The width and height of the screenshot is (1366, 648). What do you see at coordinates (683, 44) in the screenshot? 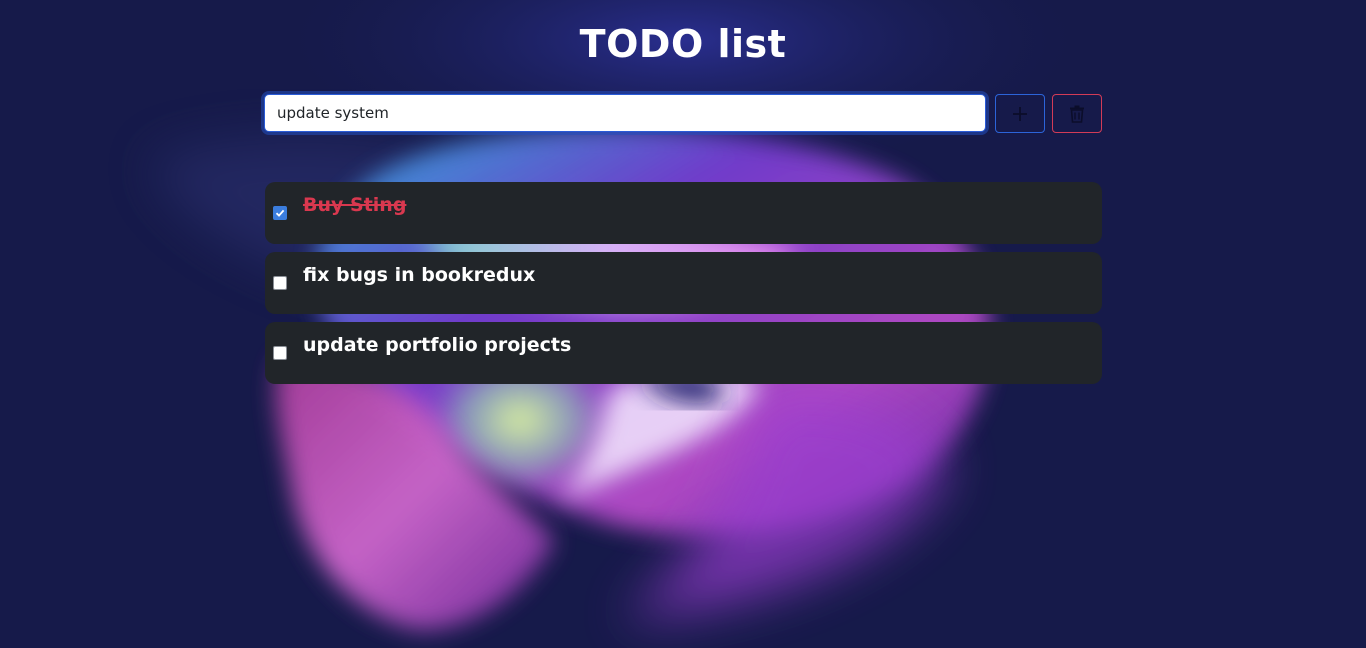
I see `page-title: TODO list` at bounding box center [683, 44].